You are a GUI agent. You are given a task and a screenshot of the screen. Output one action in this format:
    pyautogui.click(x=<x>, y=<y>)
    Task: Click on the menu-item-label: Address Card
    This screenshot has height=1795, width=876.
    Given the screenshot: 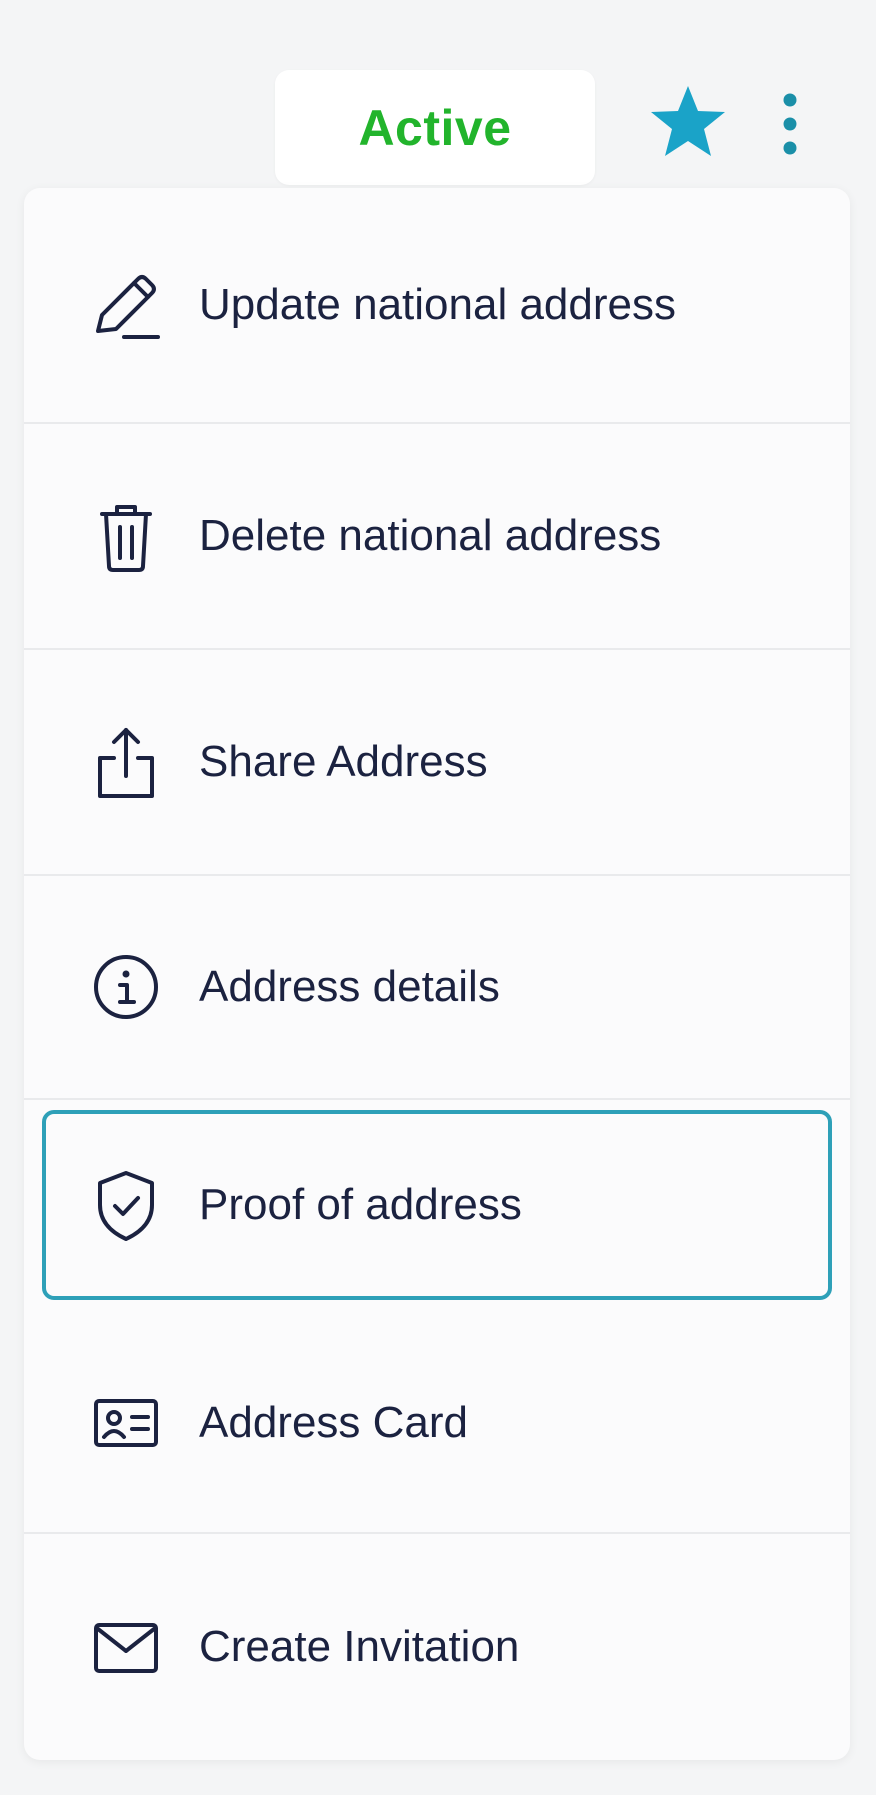 What is the action you would take?
    pyautogui.click(x=334, y=1422)
    